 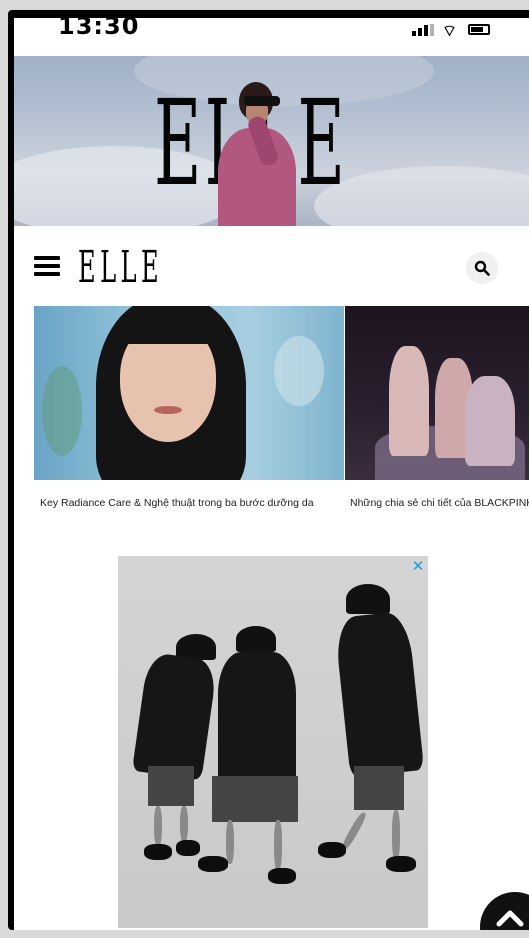 I want to click on status-time: 13:30, so click(x=99, y=29).